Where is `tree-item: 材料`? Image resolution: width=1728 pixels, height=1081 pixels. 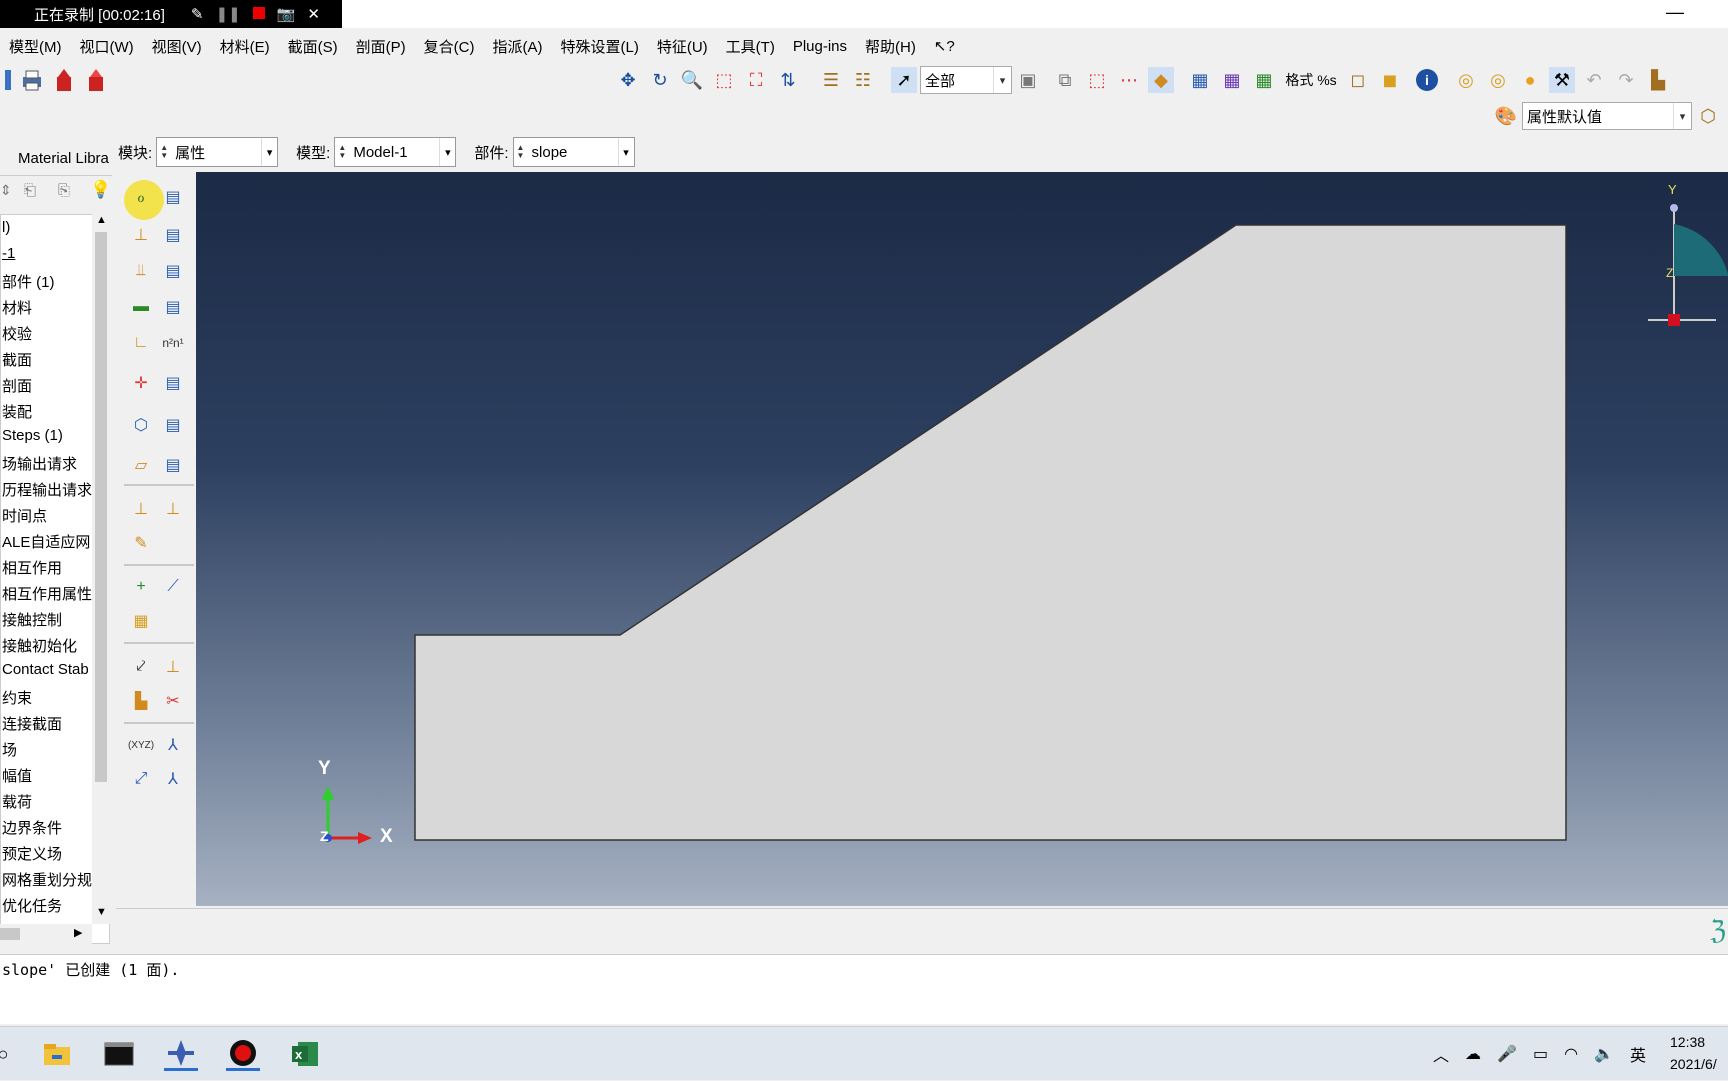
tree-item: 材料 is located at coordinates (17, 307).